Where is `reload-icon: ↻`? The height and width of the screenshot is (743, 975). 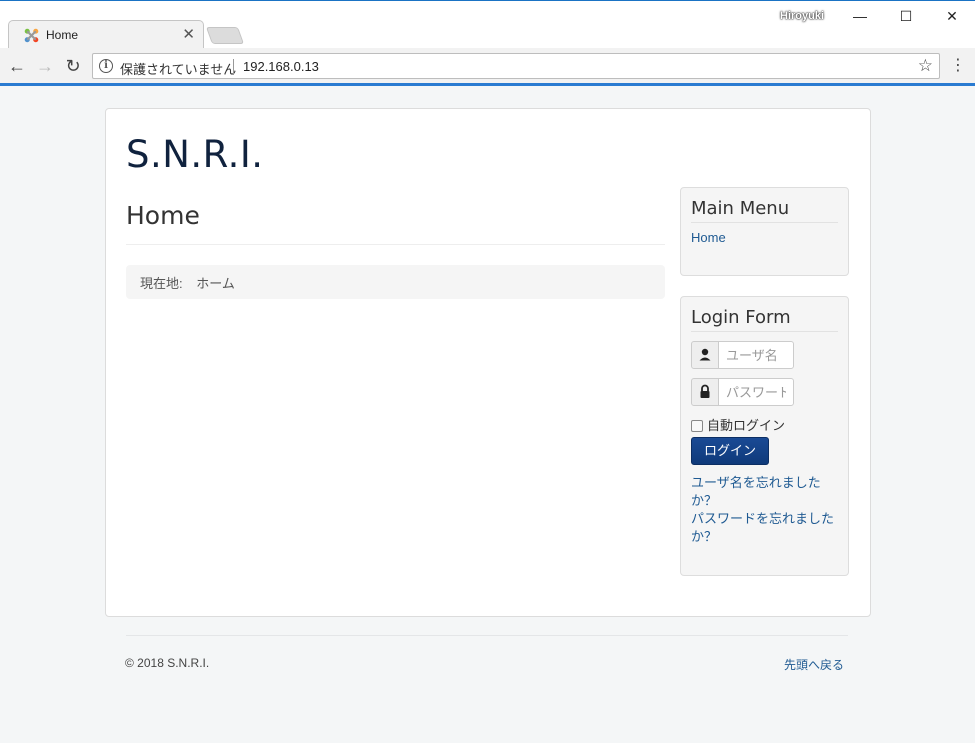
reload-icon: ↻ is located at coordinates (73, 66).